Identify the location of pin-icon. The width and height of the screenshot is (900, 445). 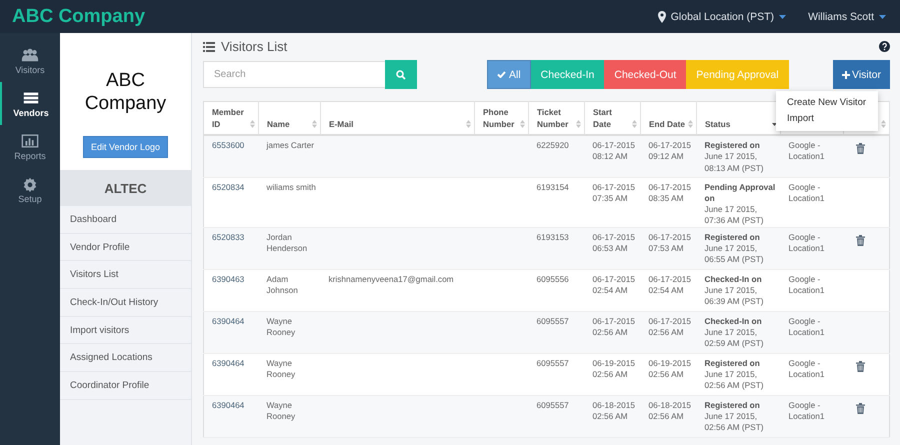
(662, 16).